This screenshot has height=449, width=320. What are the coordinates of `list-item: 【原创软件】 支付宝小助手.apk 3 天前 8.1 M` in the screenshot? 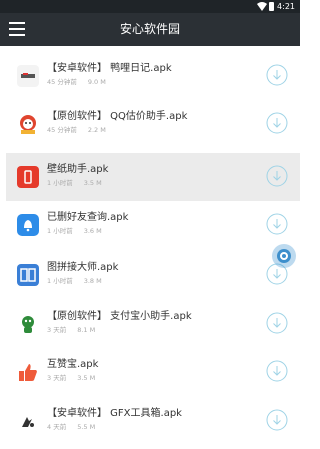 It's located at (153, 324).